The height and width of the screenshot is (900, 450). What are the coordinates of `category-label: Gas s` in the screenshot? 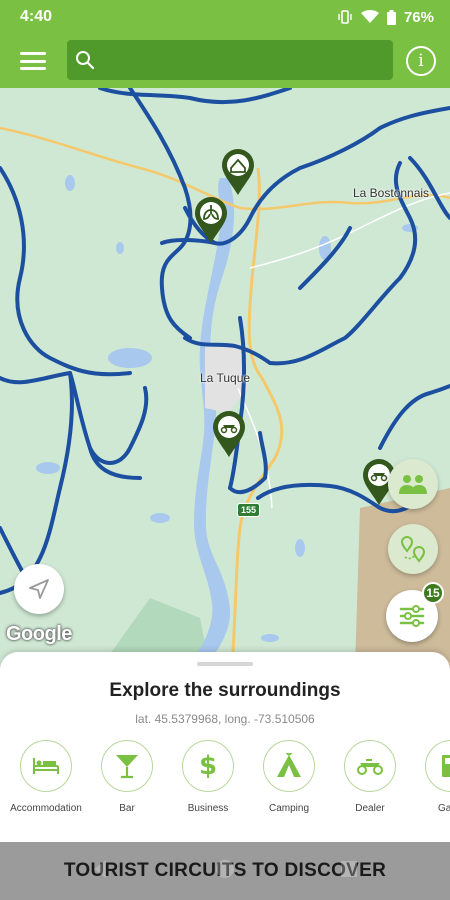 It's located at (443, 808).